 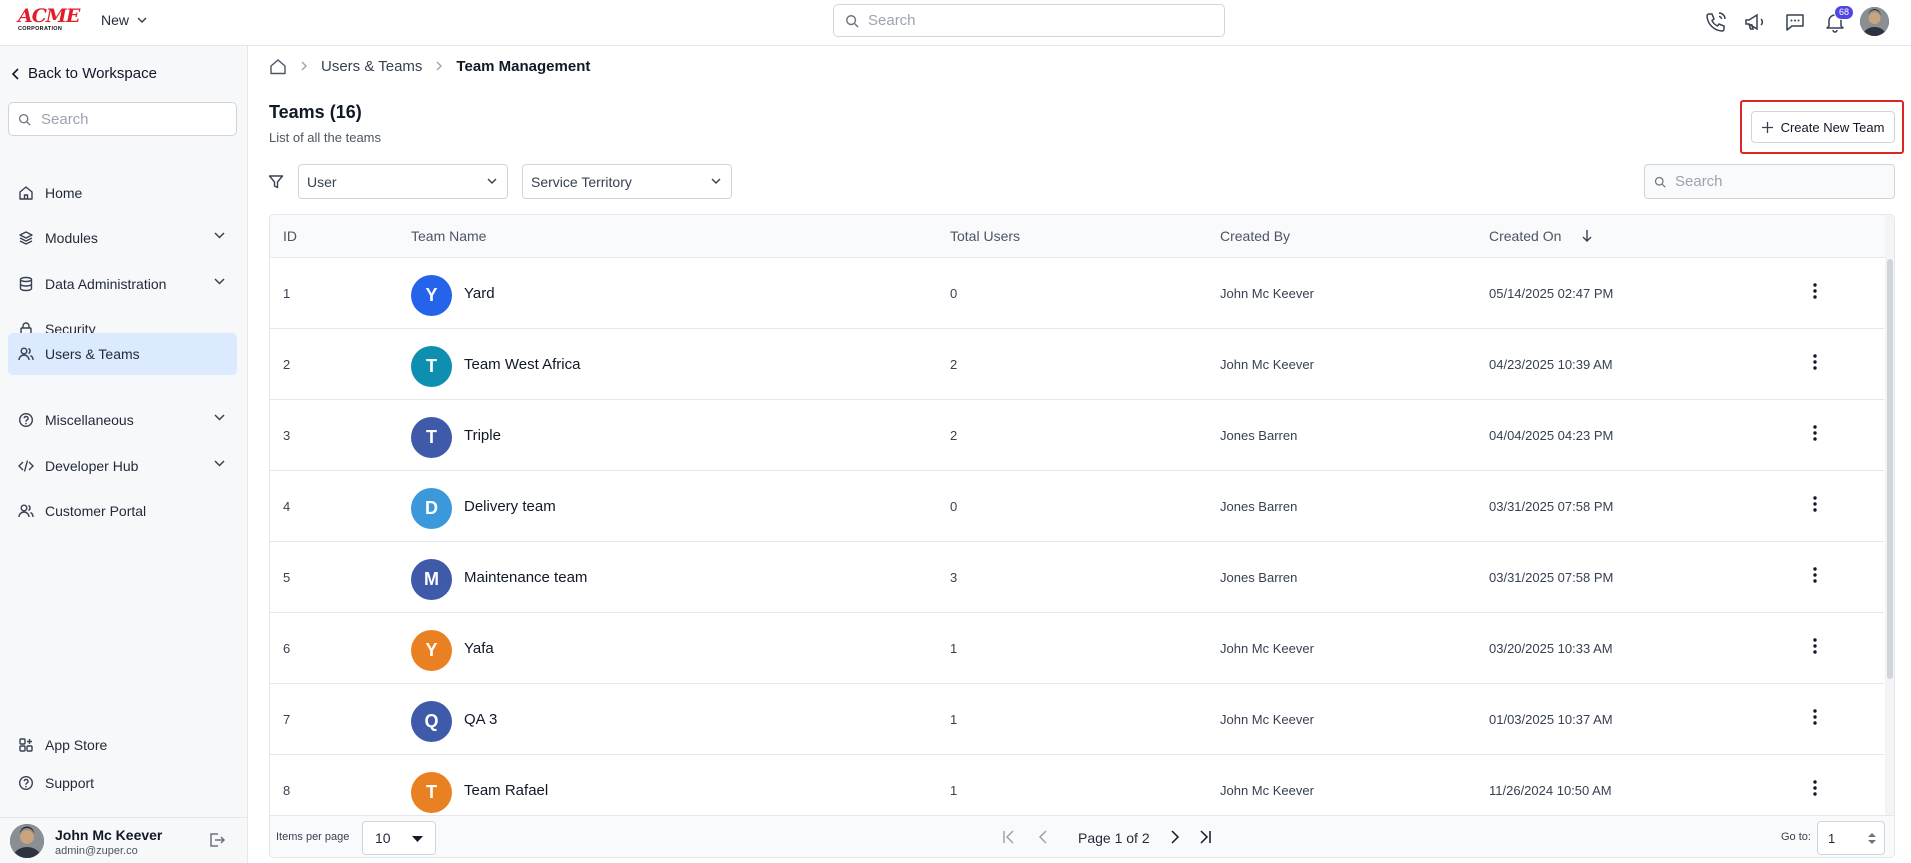 I want to click on cell-created-on: 03/20/2025 10:33 AM, so click(x=1551, y=648).